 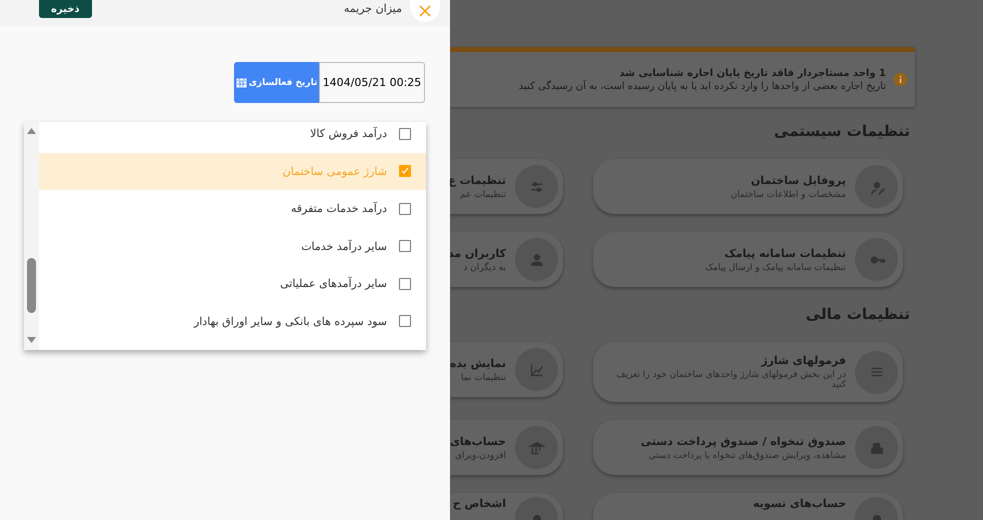 What do you see at coordinates (373, 8) in the screenshot?
I see `panel-title: میزان جریمه` at bounding box center [373, 8].